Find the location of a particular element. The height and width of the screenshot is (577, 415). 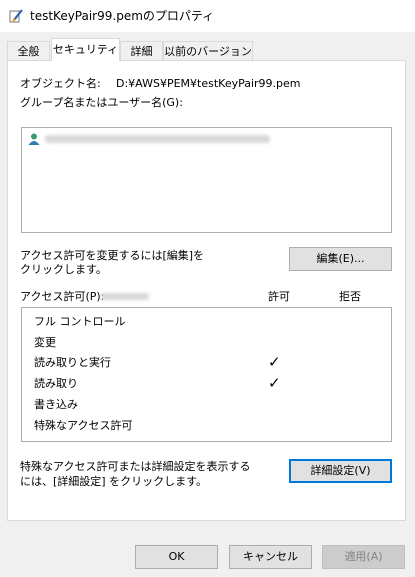

perm-full-control: フル コントロール is located at coordinates (80, 321).